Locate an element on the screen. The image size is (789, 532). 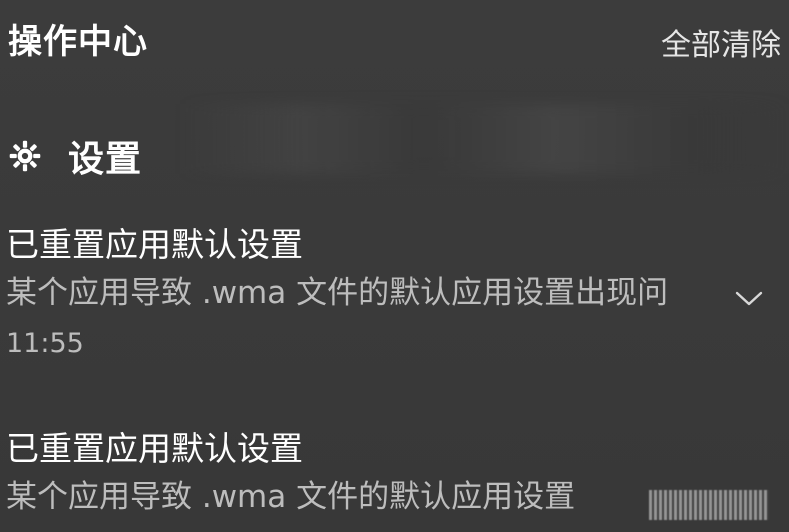
watermark is located at coordinates (709, 505).